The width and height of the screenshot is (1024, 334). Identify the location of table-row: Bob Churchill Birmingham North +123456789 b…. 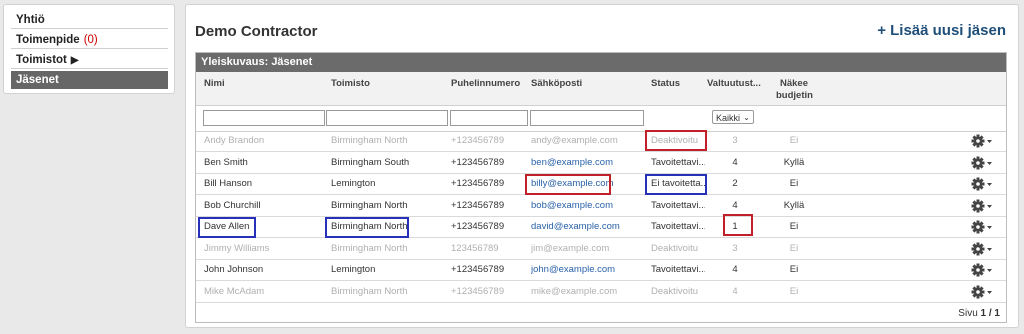
(601, 206).